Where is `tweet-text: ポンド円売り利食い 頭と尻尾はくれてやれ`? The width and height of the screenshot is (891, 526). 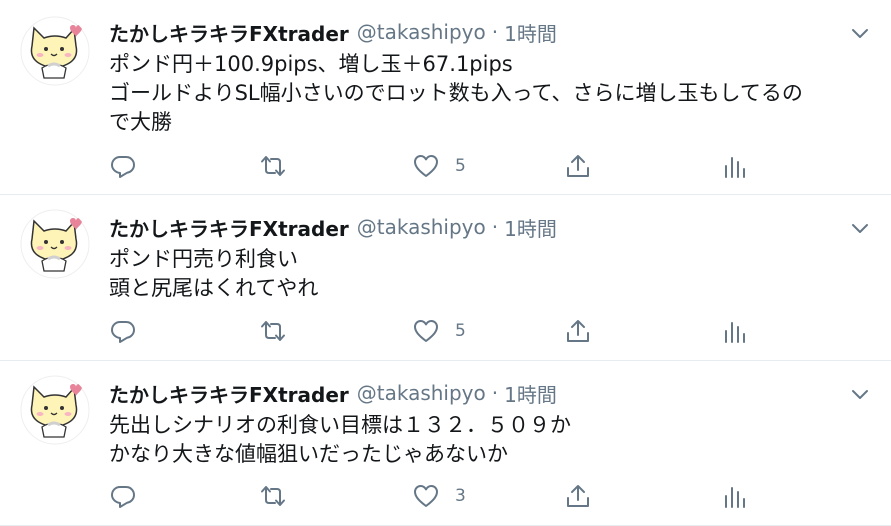 tweet-text: ポンド円売り利食い 頭と尻尾はくれてやれ is located at coordinates (214, 273).